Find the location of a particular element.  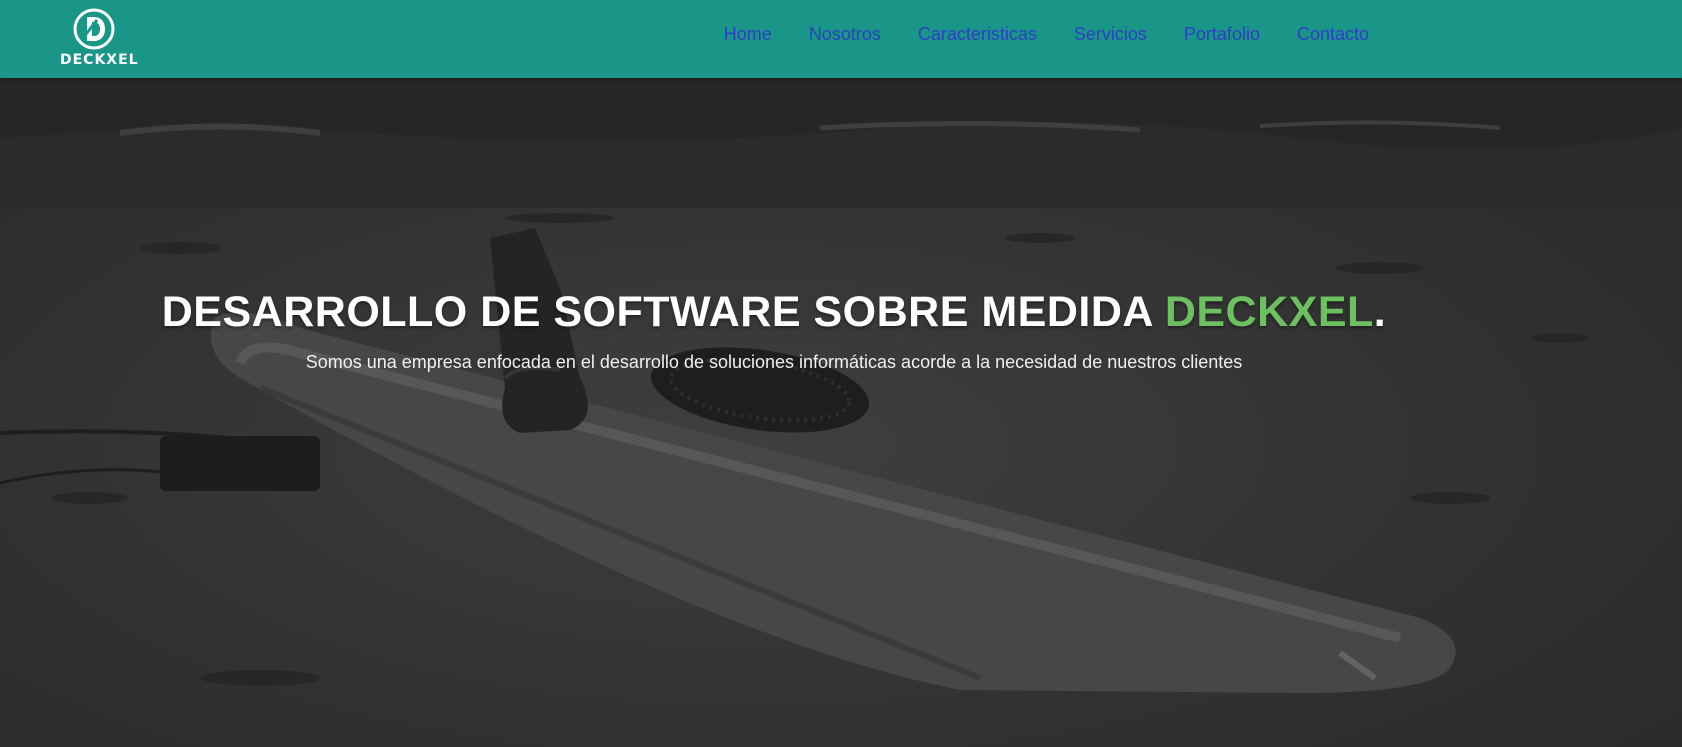

brand-logo: DECKXEL is located at coordinates (99, 39).